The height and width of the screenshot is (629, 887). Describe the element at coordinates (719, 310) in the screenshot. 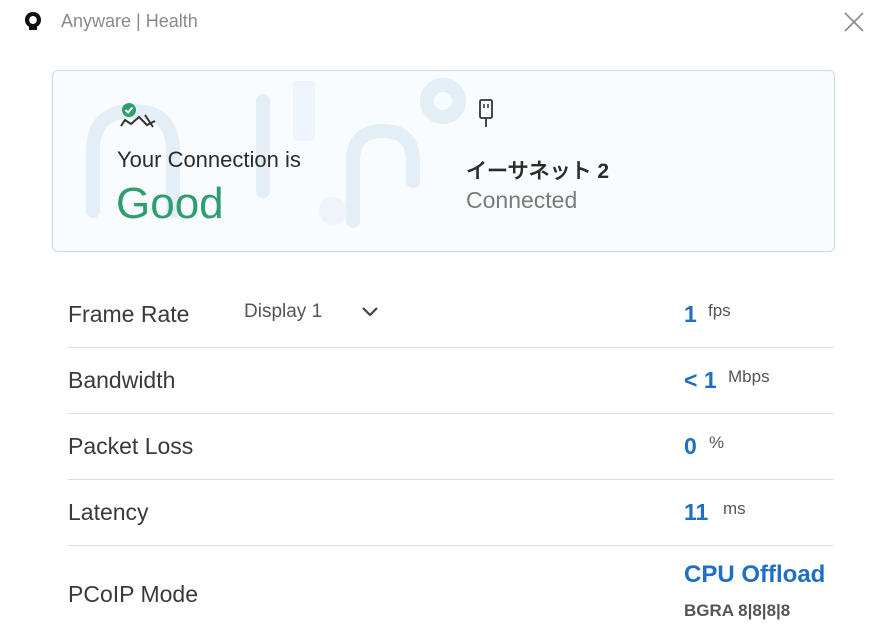

I see `frame-rate-unit: fps` at that location.